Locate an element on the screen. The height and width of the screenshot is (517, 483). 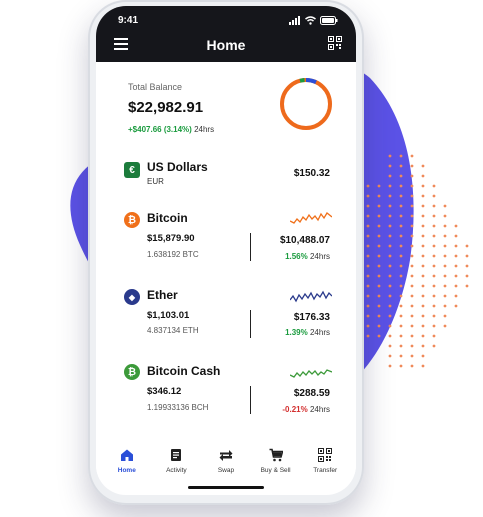
asset-fiat-value: $176.33 is located at coordinates (311, 317).